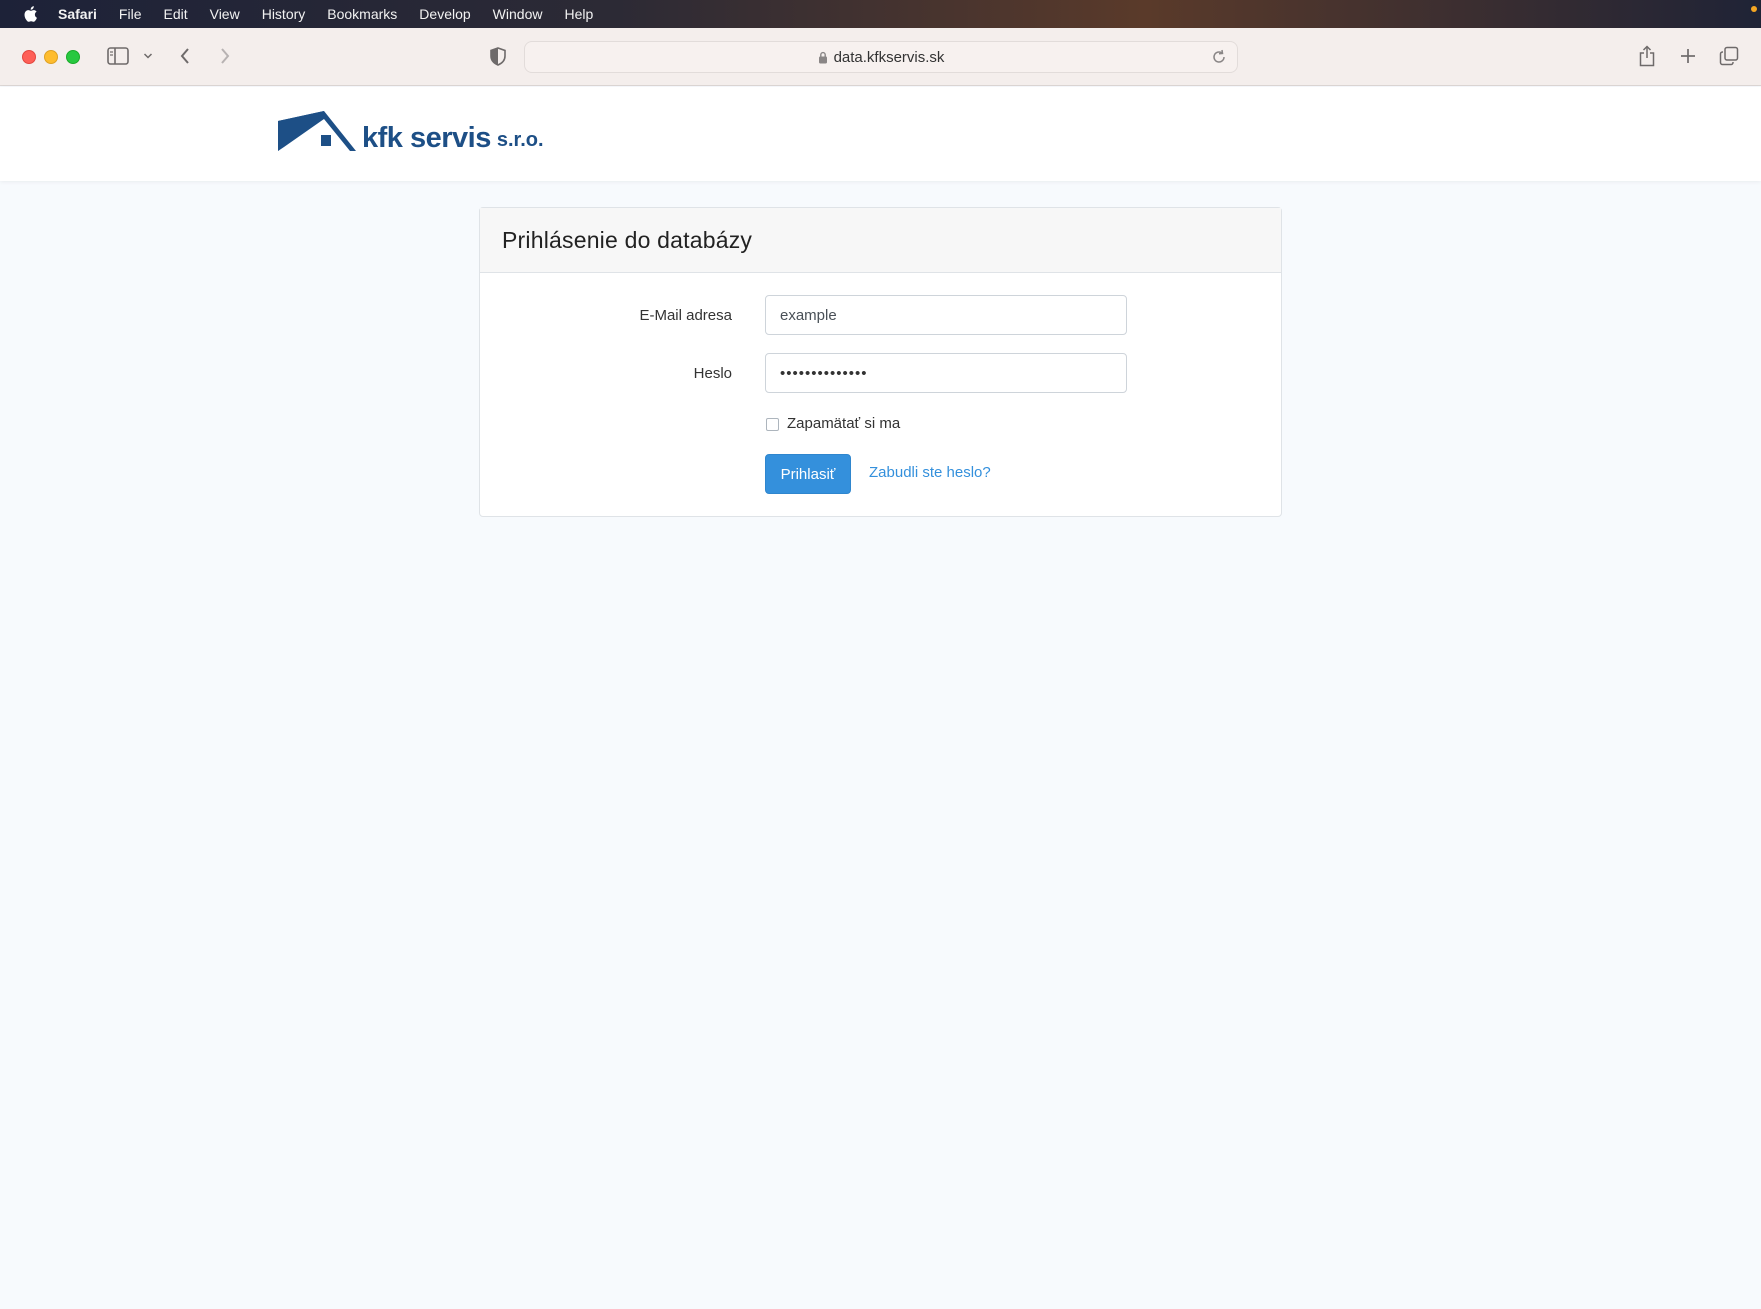 This screenshot has height=1309, width=1761. I want to click on email-value: example, so click(808, 315).